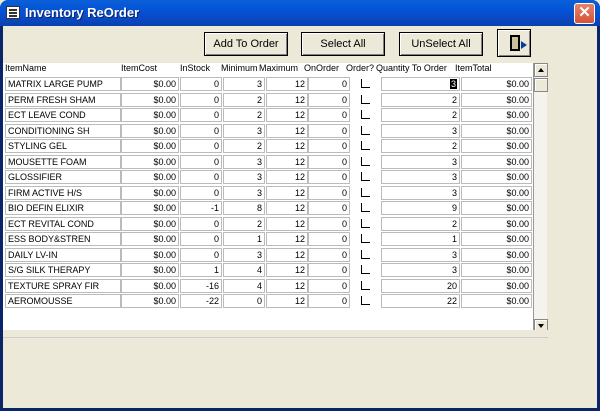 The height and width of the screenshot is (411, 600). I want to click on scroll-up-arrow-icon, so click(541, 70).